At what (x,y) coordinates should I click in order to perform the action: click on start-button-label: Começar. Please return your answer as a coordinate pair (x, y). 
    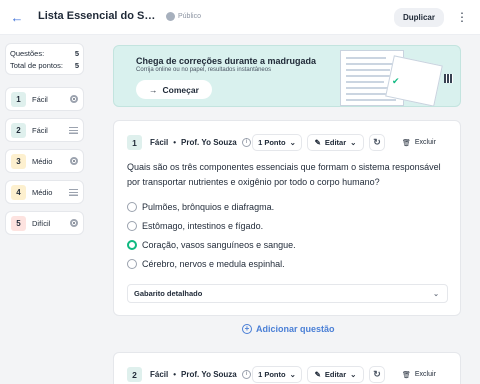
    Looking at the image, I should click on (180, 89).